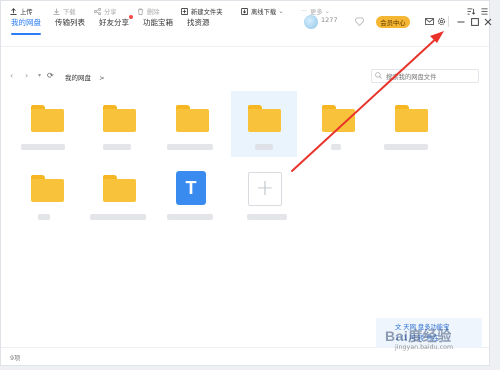 This screenshot has height=370, width=500. Describe the element at coordinates (245, 56) in the screenshot. I see `toolbar` at that location.